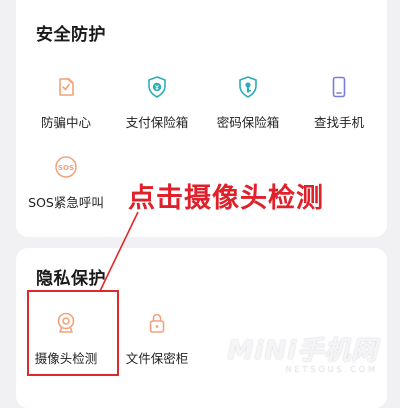  I want to click on password-safe-icon, so click(248, 87).